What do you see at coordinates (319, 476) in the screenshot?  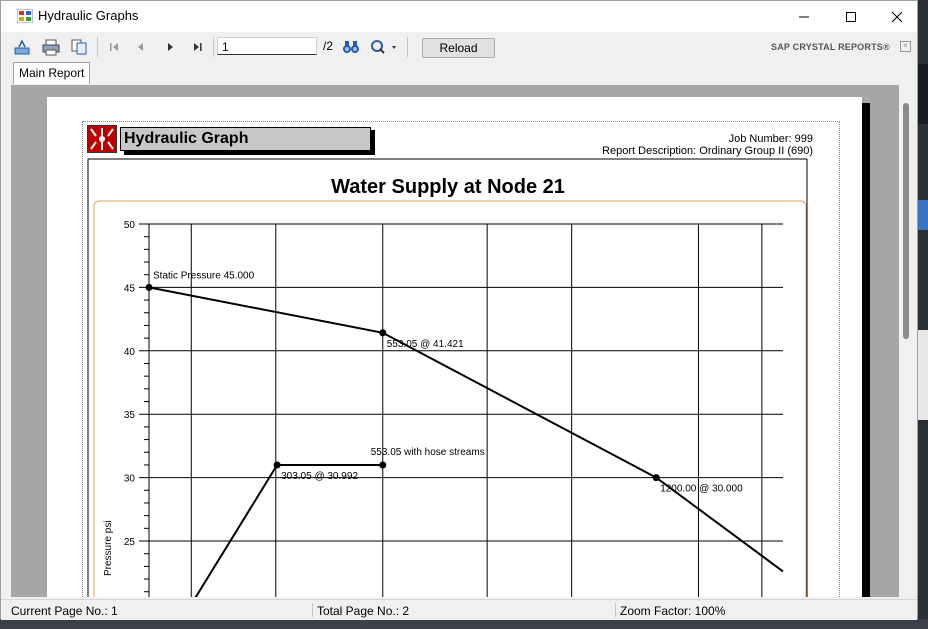 I see `data-label: 303.05 @ 30.992` at bounding box center [319, 476].